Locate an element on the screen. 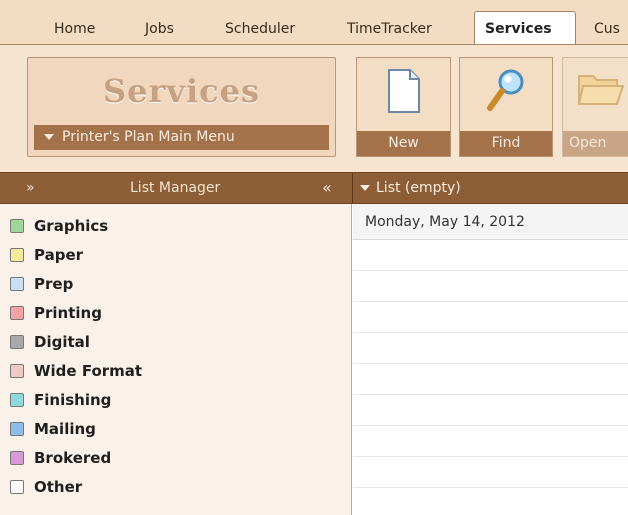 The width and height of the screenshot is (628, 515). category-item: Wide Format is located at coordinates (76, 371).